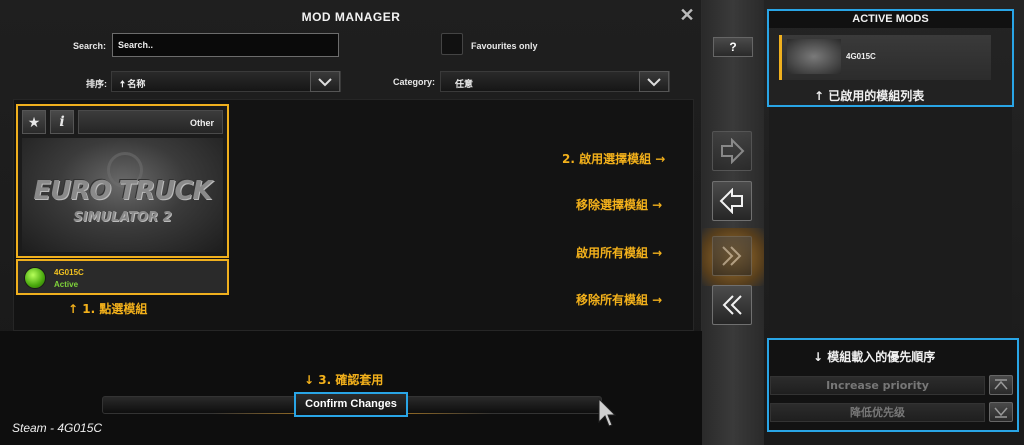  I want to click on sort-value: 🠅 名称, so click(133, 84).